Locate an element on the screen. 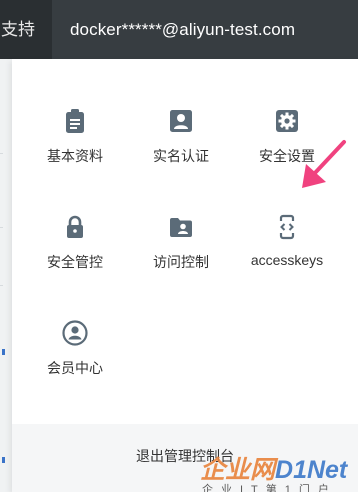  code-device-icon is located at coordinates (287, 227).